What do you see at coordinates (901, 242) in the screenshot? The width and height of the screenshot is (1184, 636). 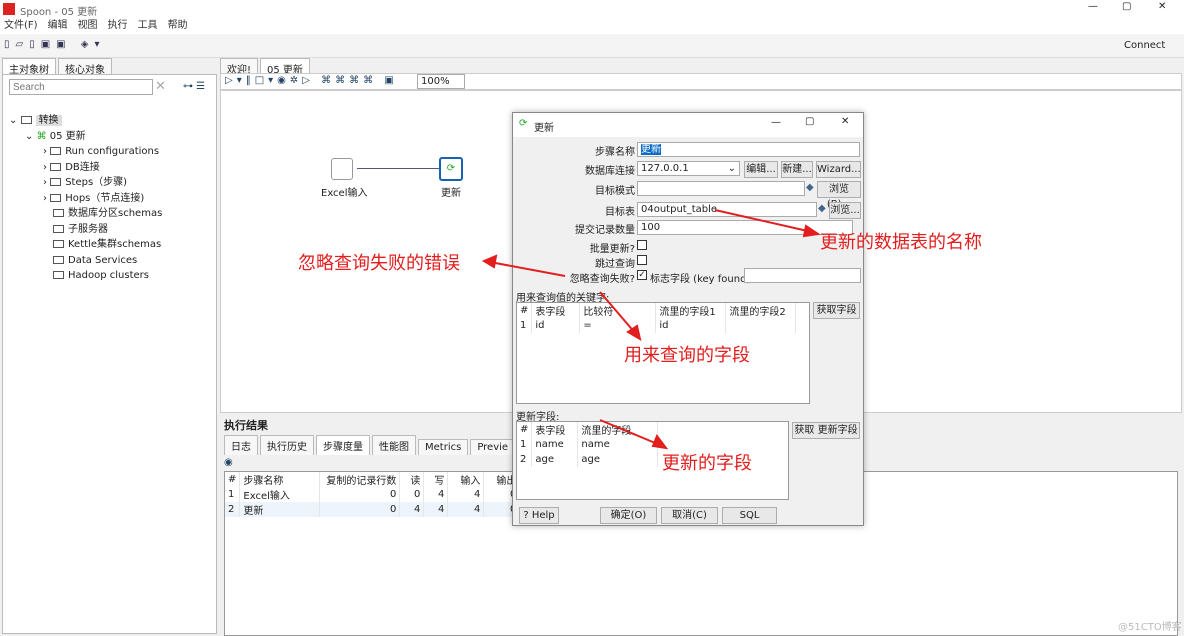 I see `annotation-table-name: 更新的数据表的名称` at bounding box center [901, 242].